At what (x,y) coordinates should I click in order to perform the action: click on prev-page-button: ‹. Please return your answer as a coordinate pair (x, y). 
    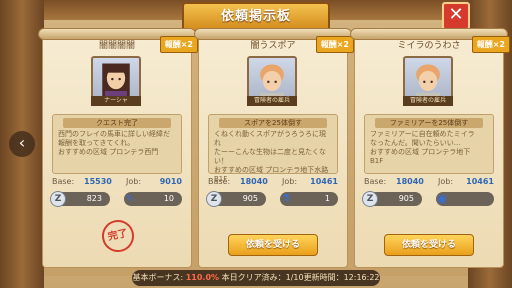
    Looking at the image, I should click on (22, 144).